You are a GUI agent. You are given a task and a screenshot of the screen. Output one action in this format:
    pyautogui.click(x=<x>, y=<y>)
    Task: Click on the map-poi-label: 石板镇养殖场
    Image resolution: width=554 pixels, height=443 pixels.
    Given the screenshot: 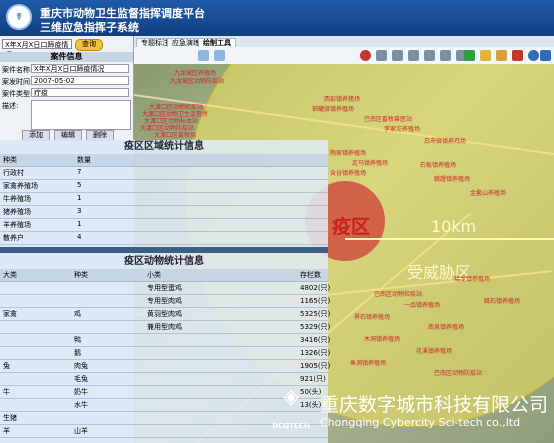 What is the action you would take?
    pyautogui.click(x=438, y=164)
    